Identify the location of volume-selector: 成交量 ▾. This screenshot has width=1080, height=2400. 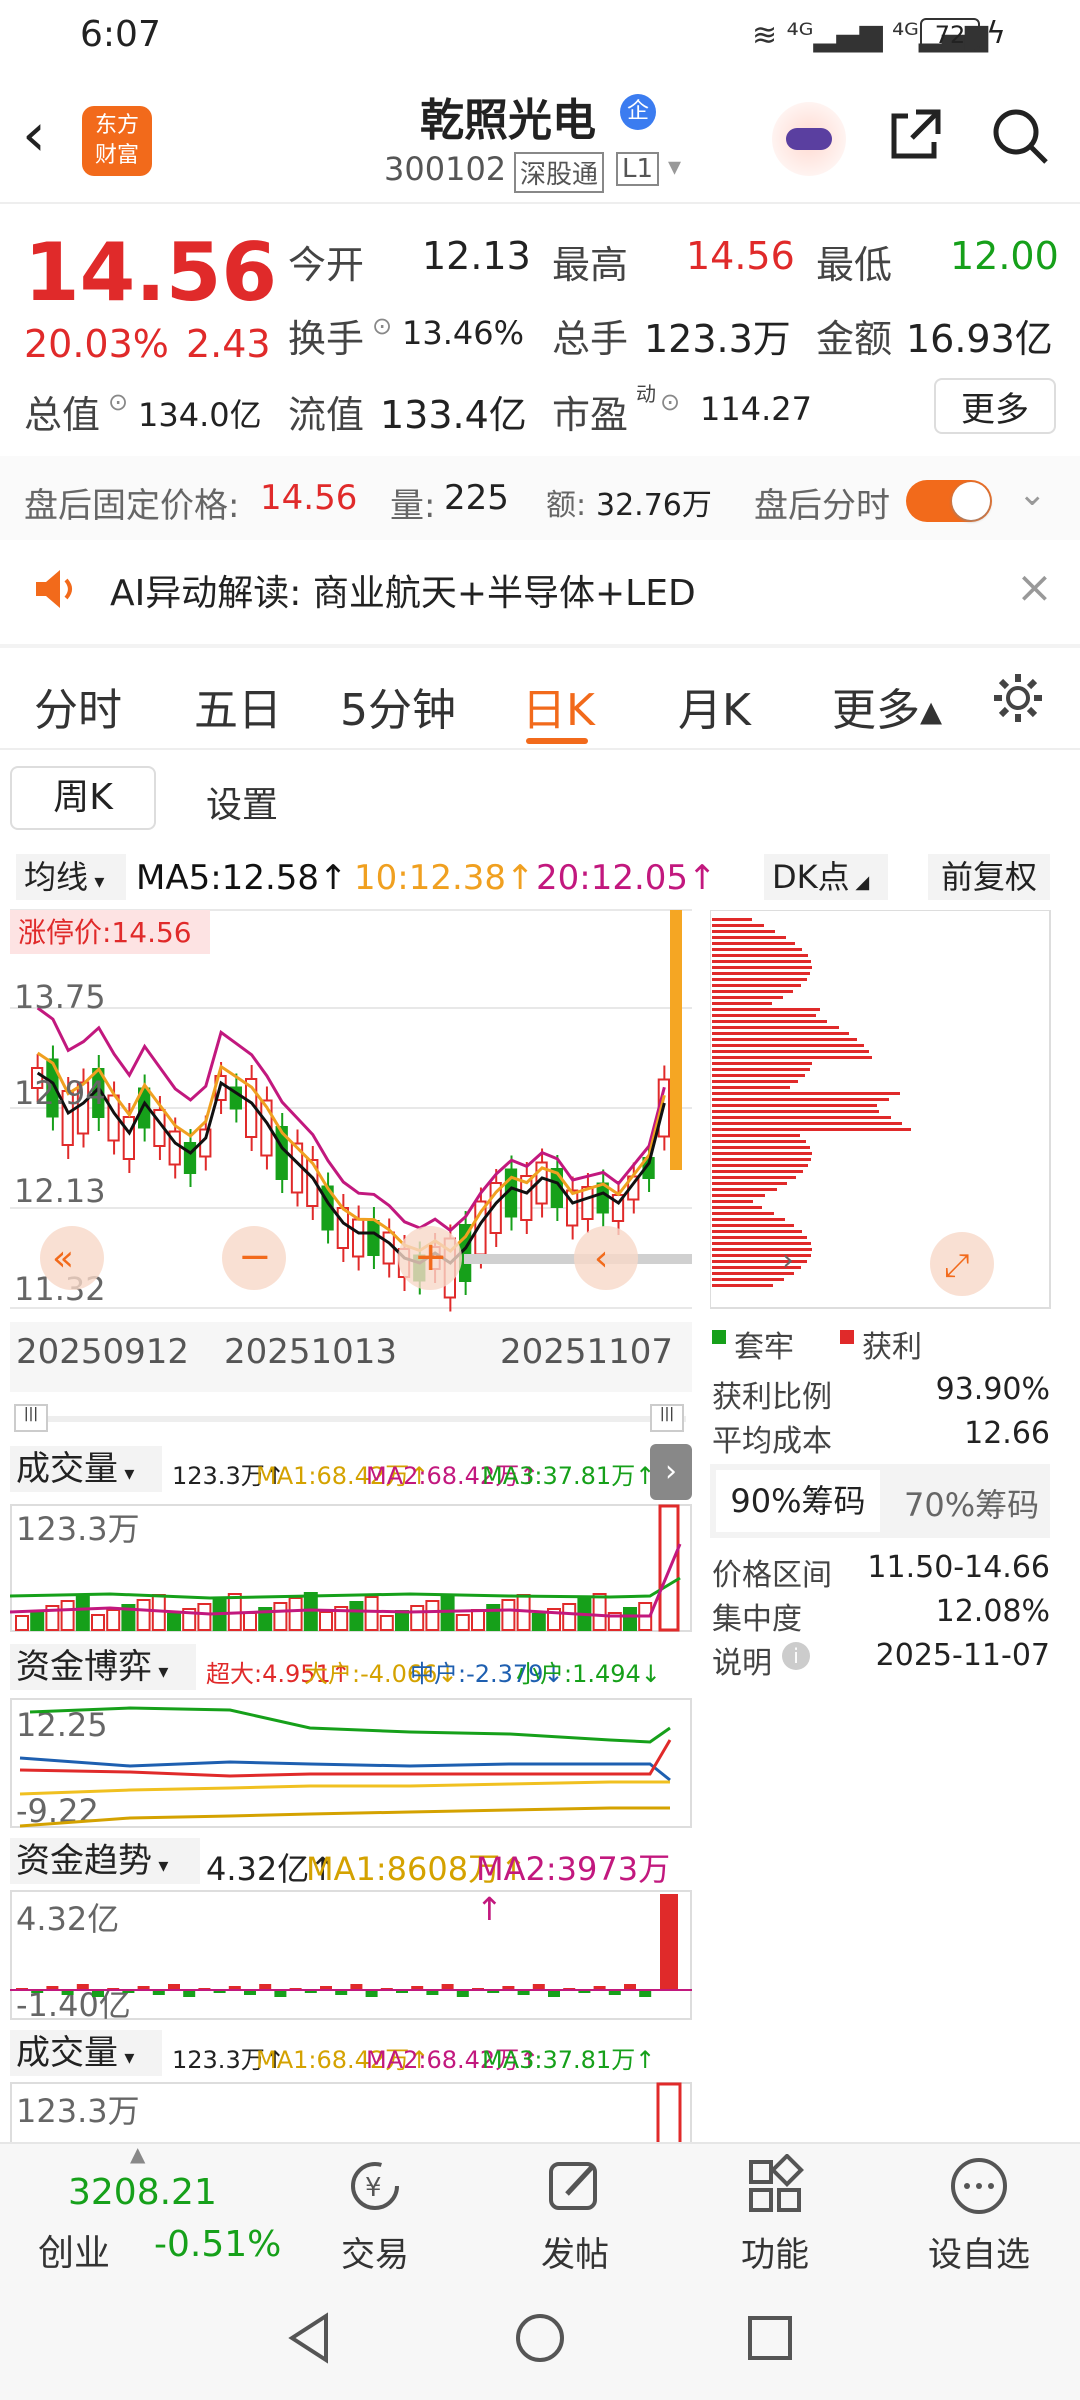
(86, 1469).